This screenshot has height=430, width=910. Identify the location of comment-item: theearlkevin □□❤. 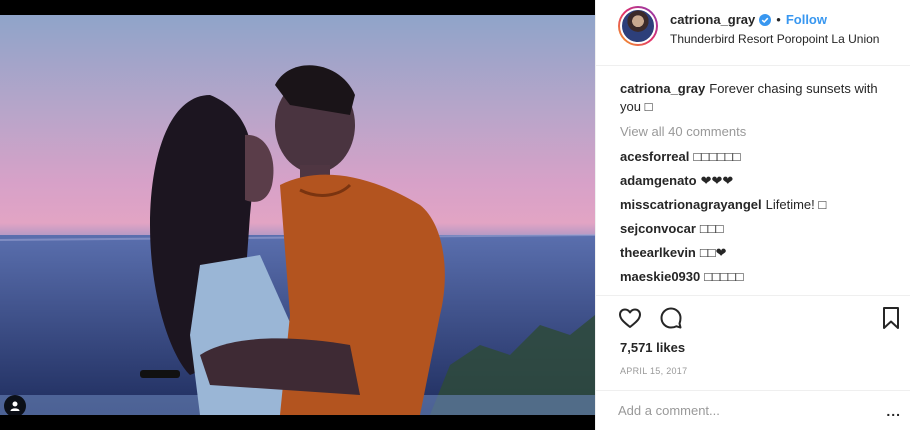
(757, 253).